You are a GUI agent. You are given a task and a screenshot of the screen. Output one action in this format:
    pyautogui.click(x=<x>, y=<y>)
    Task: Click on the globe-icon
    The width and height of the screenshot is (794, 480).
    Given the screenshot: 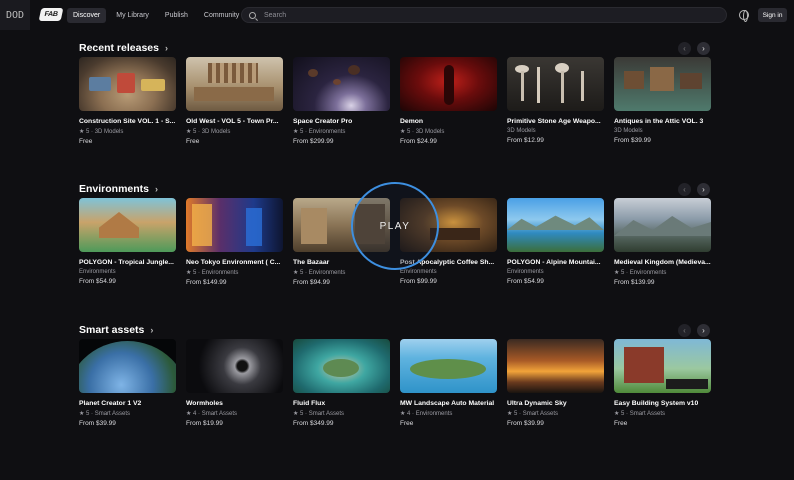 What is the action you would take?
    pyautogui.click(x=744, y=16)
    